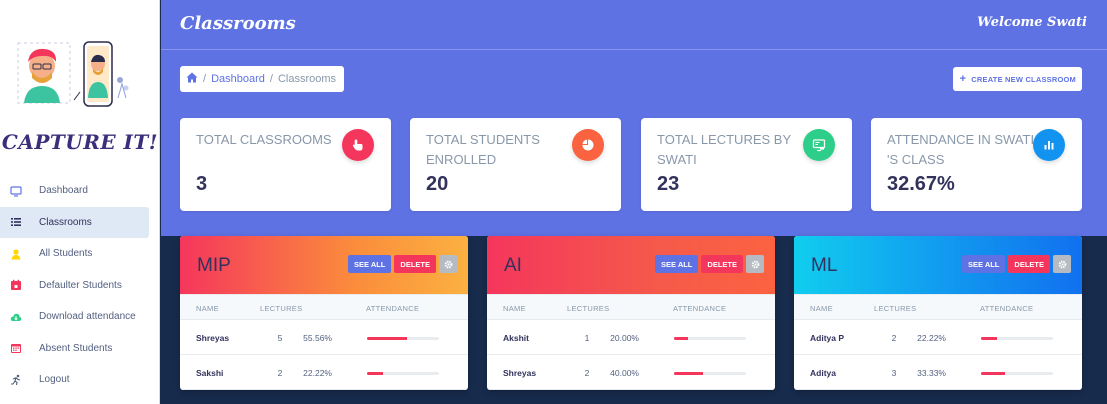  I want to click on page-title: Classrooms, so click(238, 23).